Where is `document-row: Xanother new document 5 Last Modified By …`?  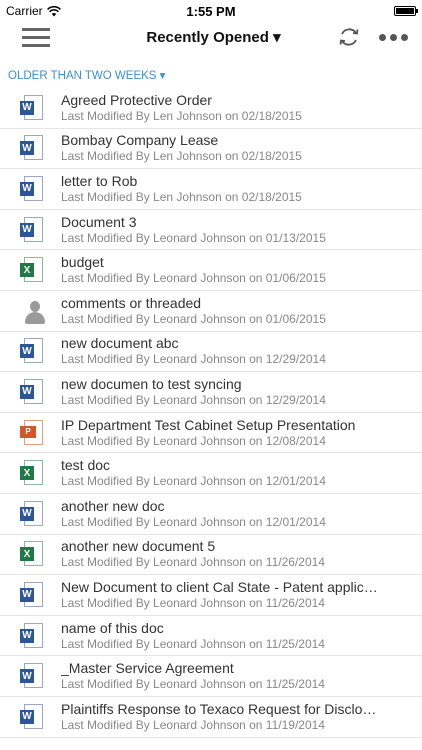
document-row: Xanother new document 5 Last Modified By … is located at coordinates (211, 555).